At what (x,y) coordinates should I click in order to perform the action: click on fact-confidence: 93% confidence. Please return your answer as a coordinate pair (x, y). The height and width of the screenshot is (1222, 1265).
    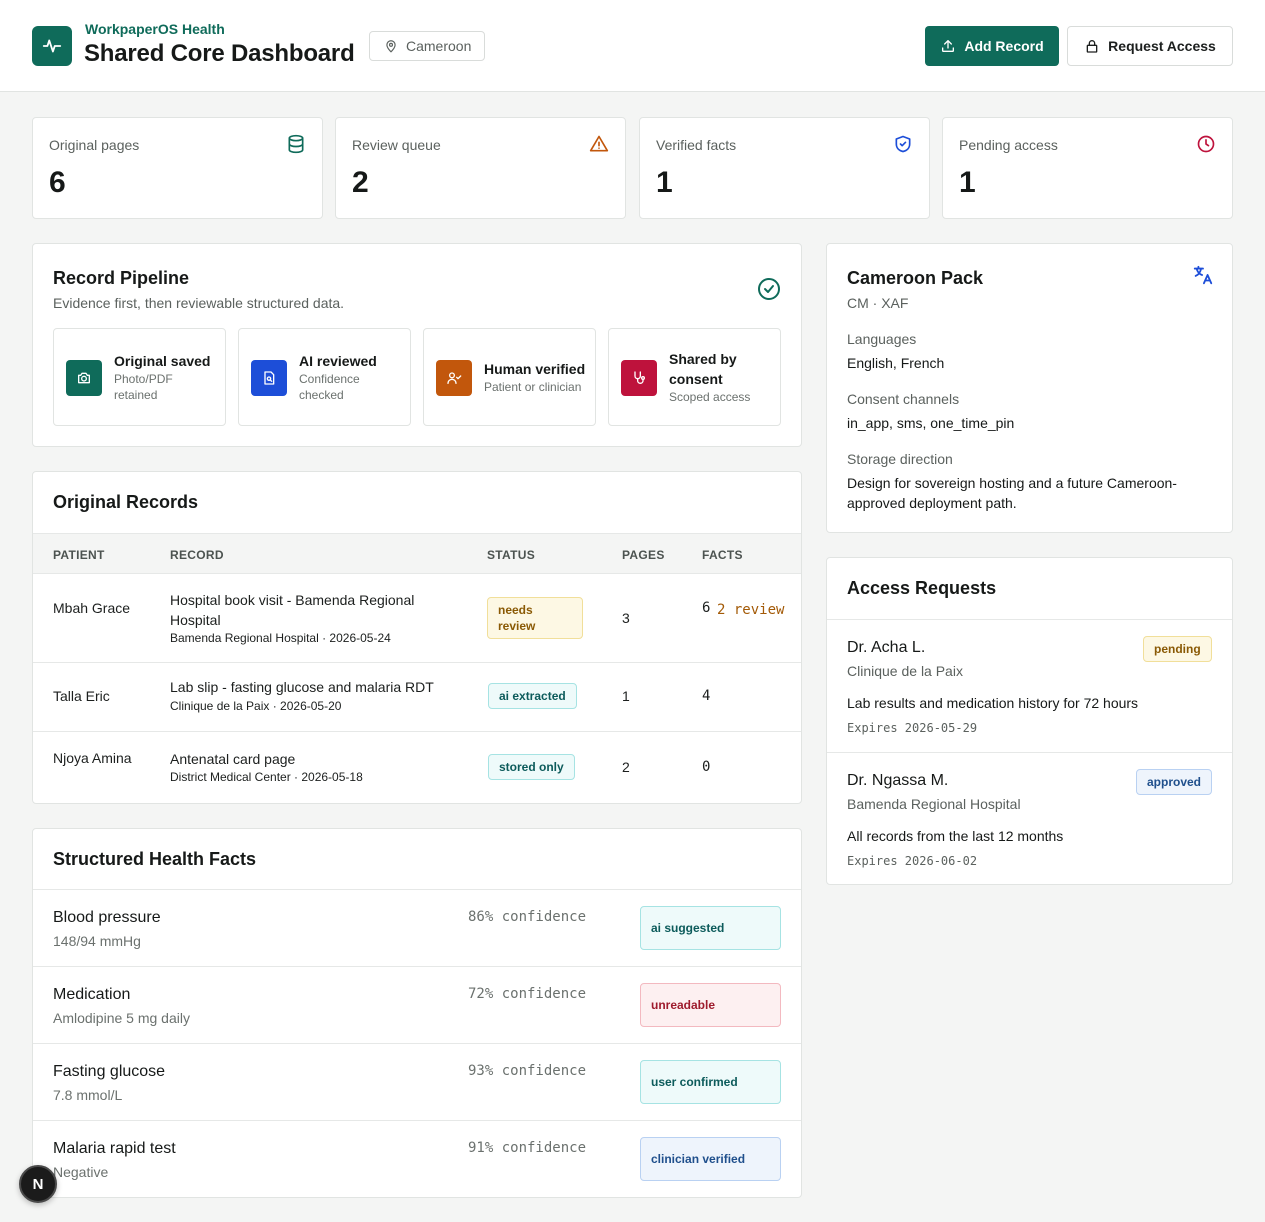
    Looking at the image, I should click on (527, 1071).